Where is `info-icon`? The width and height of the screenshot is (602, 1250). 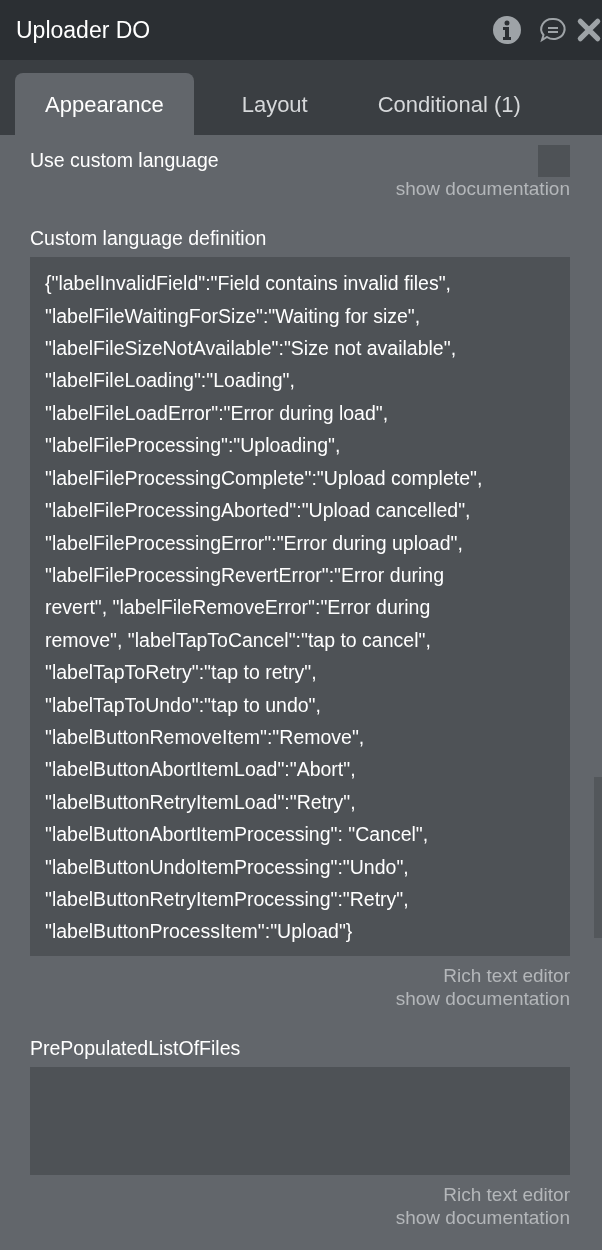
info-icon is located at coordinates (507, 30).